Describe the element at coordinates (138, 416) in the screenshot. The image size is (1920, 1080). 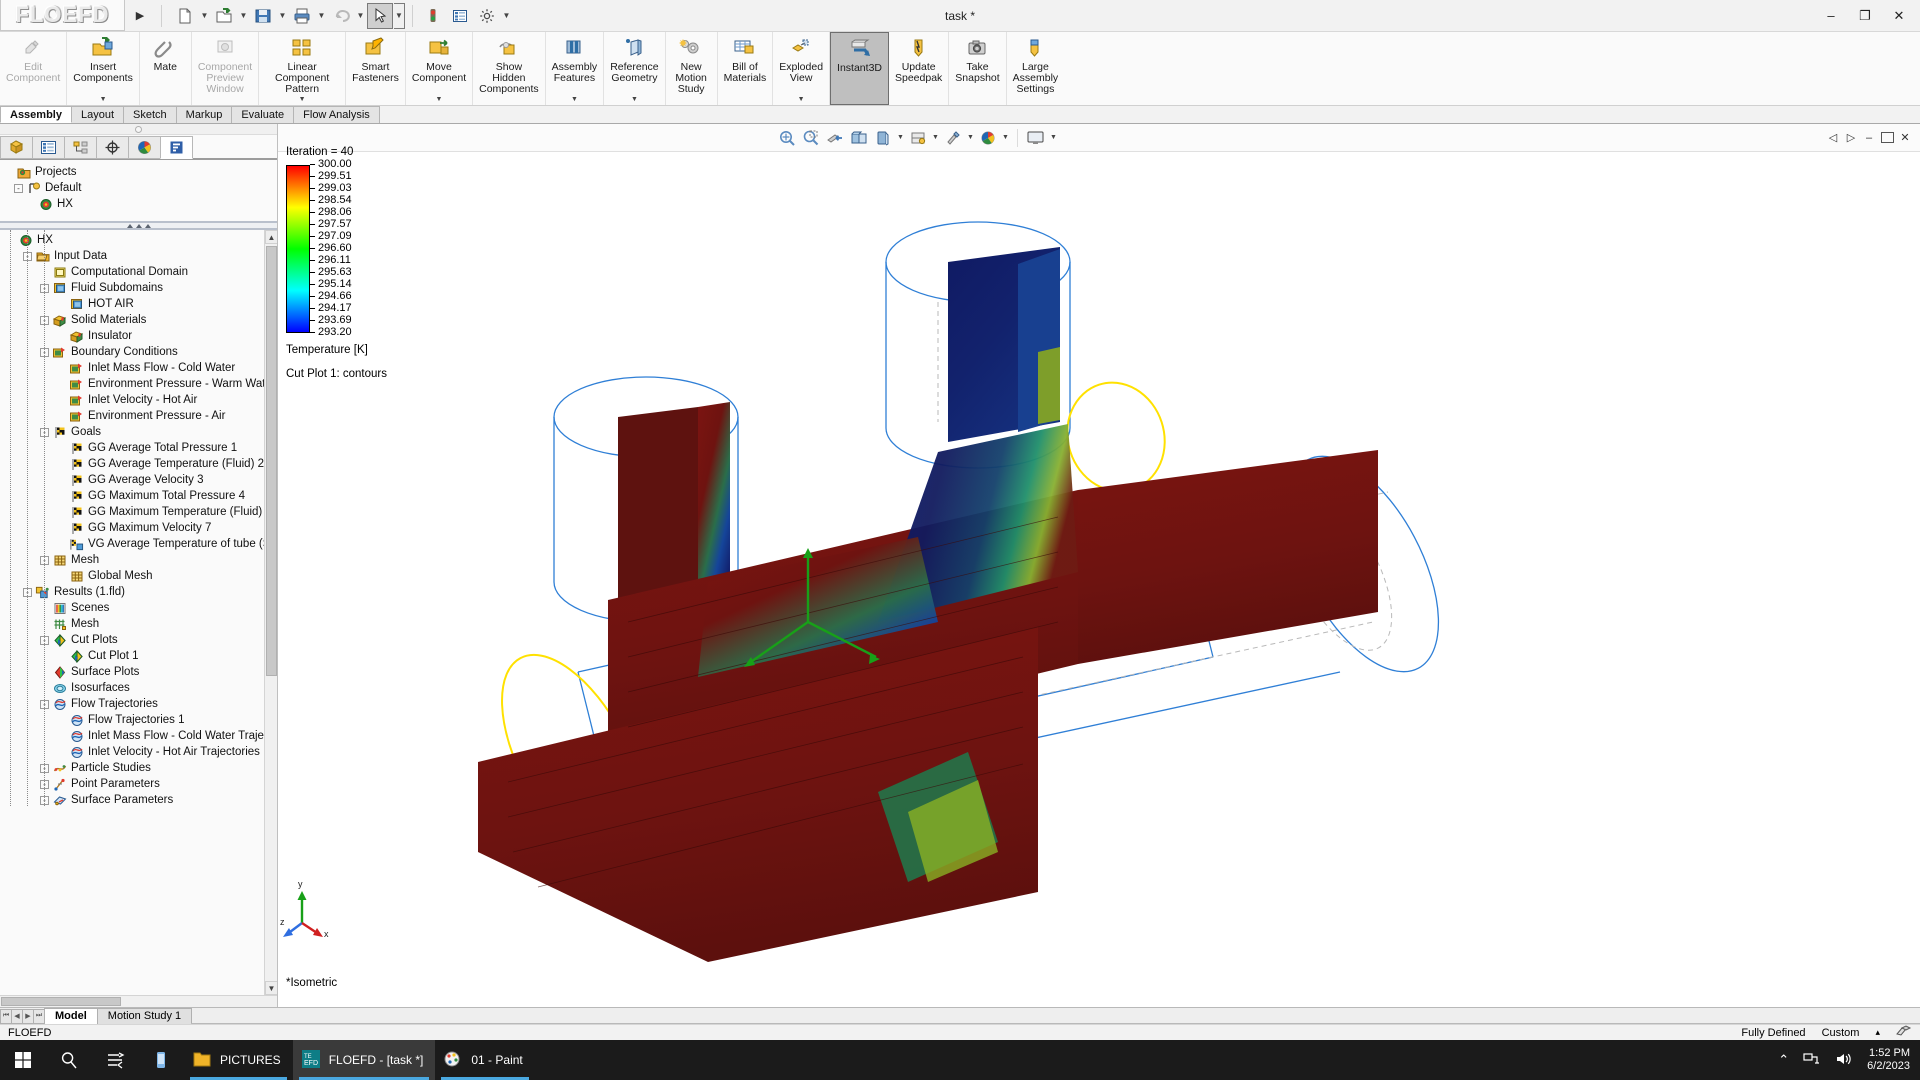
I see `tree-node-environment-pressure-air: Environment Pressure - Air` at that location.